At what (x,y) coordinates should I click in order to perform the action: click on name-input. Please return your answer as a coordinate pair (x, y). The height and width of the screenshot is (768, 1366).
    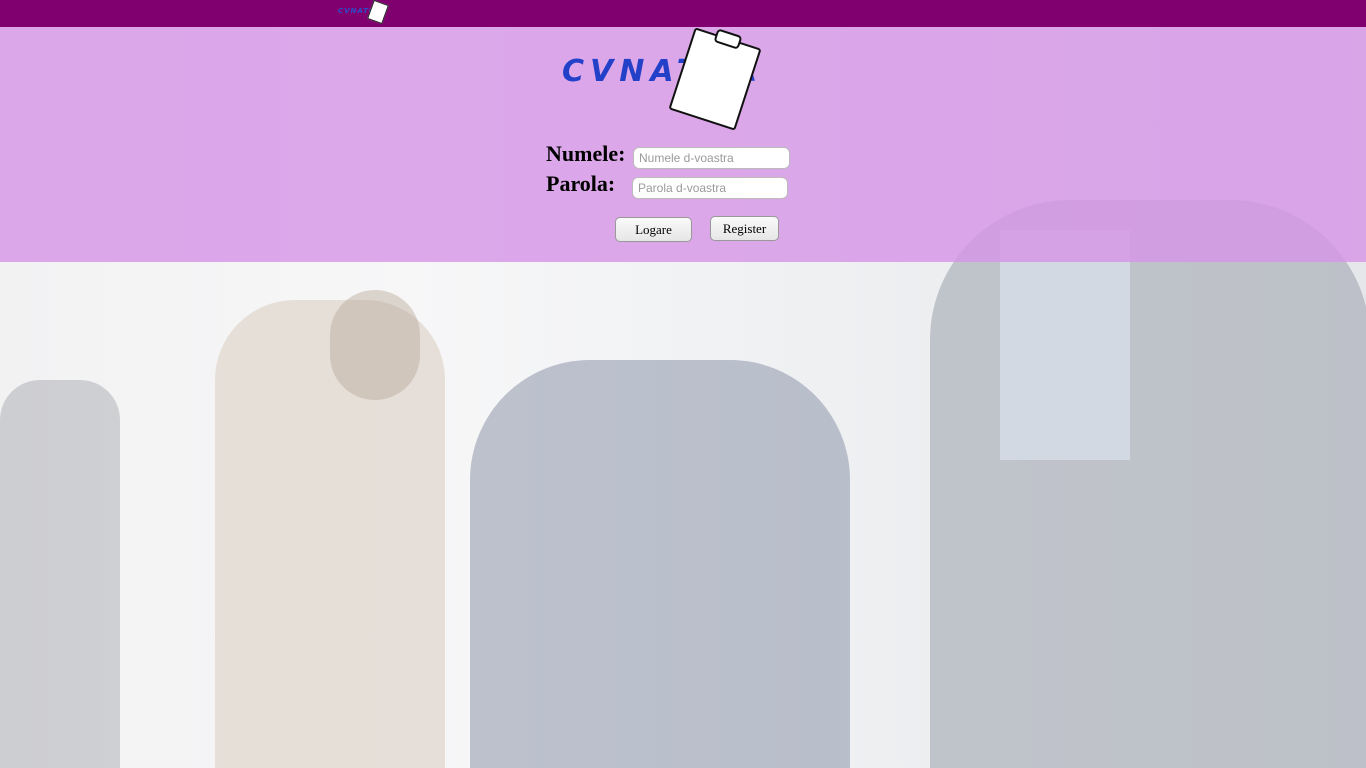
    Looking at the image, I should click on (711, 158).